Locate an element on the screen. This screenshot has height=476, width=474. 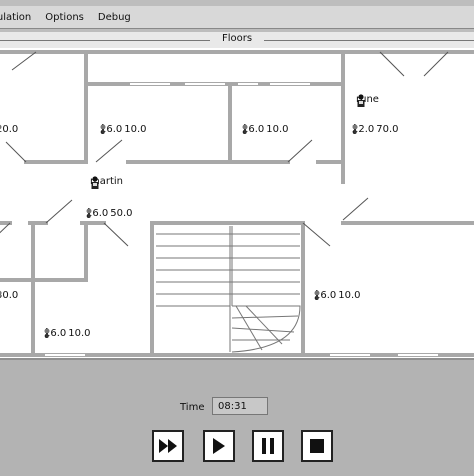
pause-button is located at coordinates (268, 446).